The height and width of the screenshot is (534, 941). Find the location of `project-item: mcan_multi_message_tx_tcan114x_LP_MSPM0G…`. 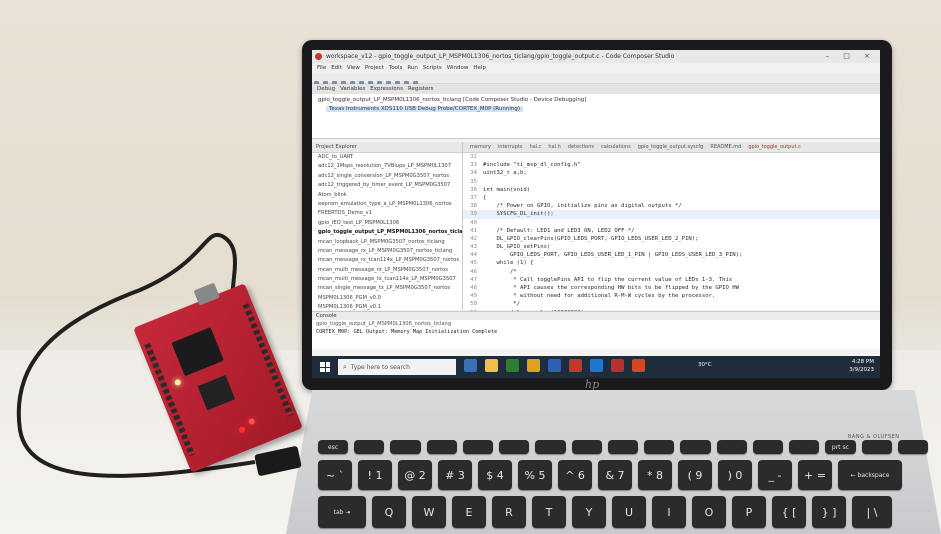

project-item: mcan_multi_message_tx_tcan114x_LP_MSPM0G… is located at coordinates (387, 279).